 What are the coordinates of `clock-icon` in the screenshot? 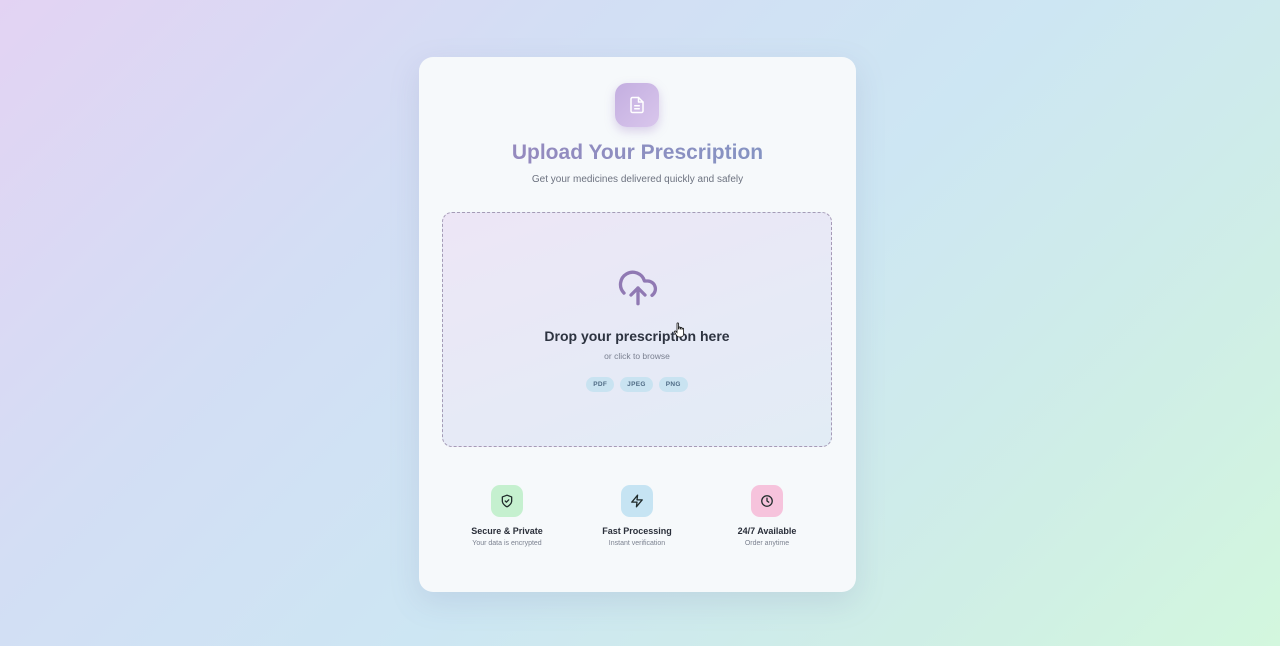 It's located at (767, 501).